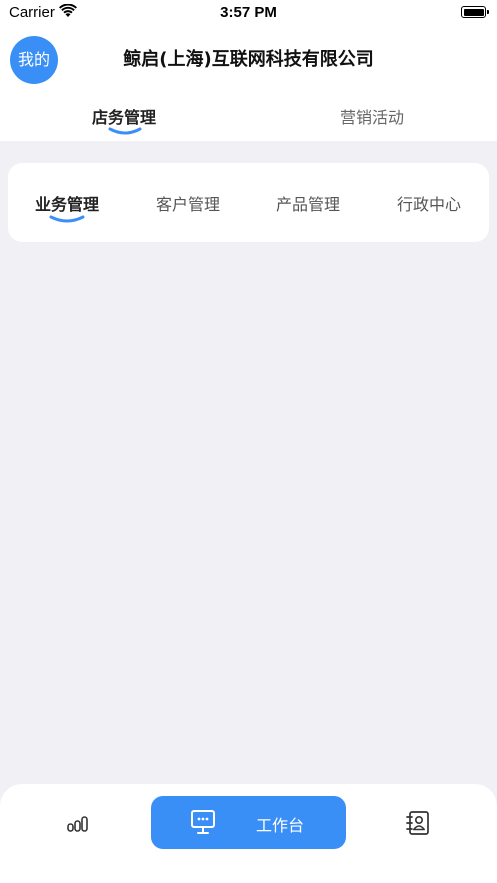  I want to click on tab-label: 营销活动, so click(371, 117).